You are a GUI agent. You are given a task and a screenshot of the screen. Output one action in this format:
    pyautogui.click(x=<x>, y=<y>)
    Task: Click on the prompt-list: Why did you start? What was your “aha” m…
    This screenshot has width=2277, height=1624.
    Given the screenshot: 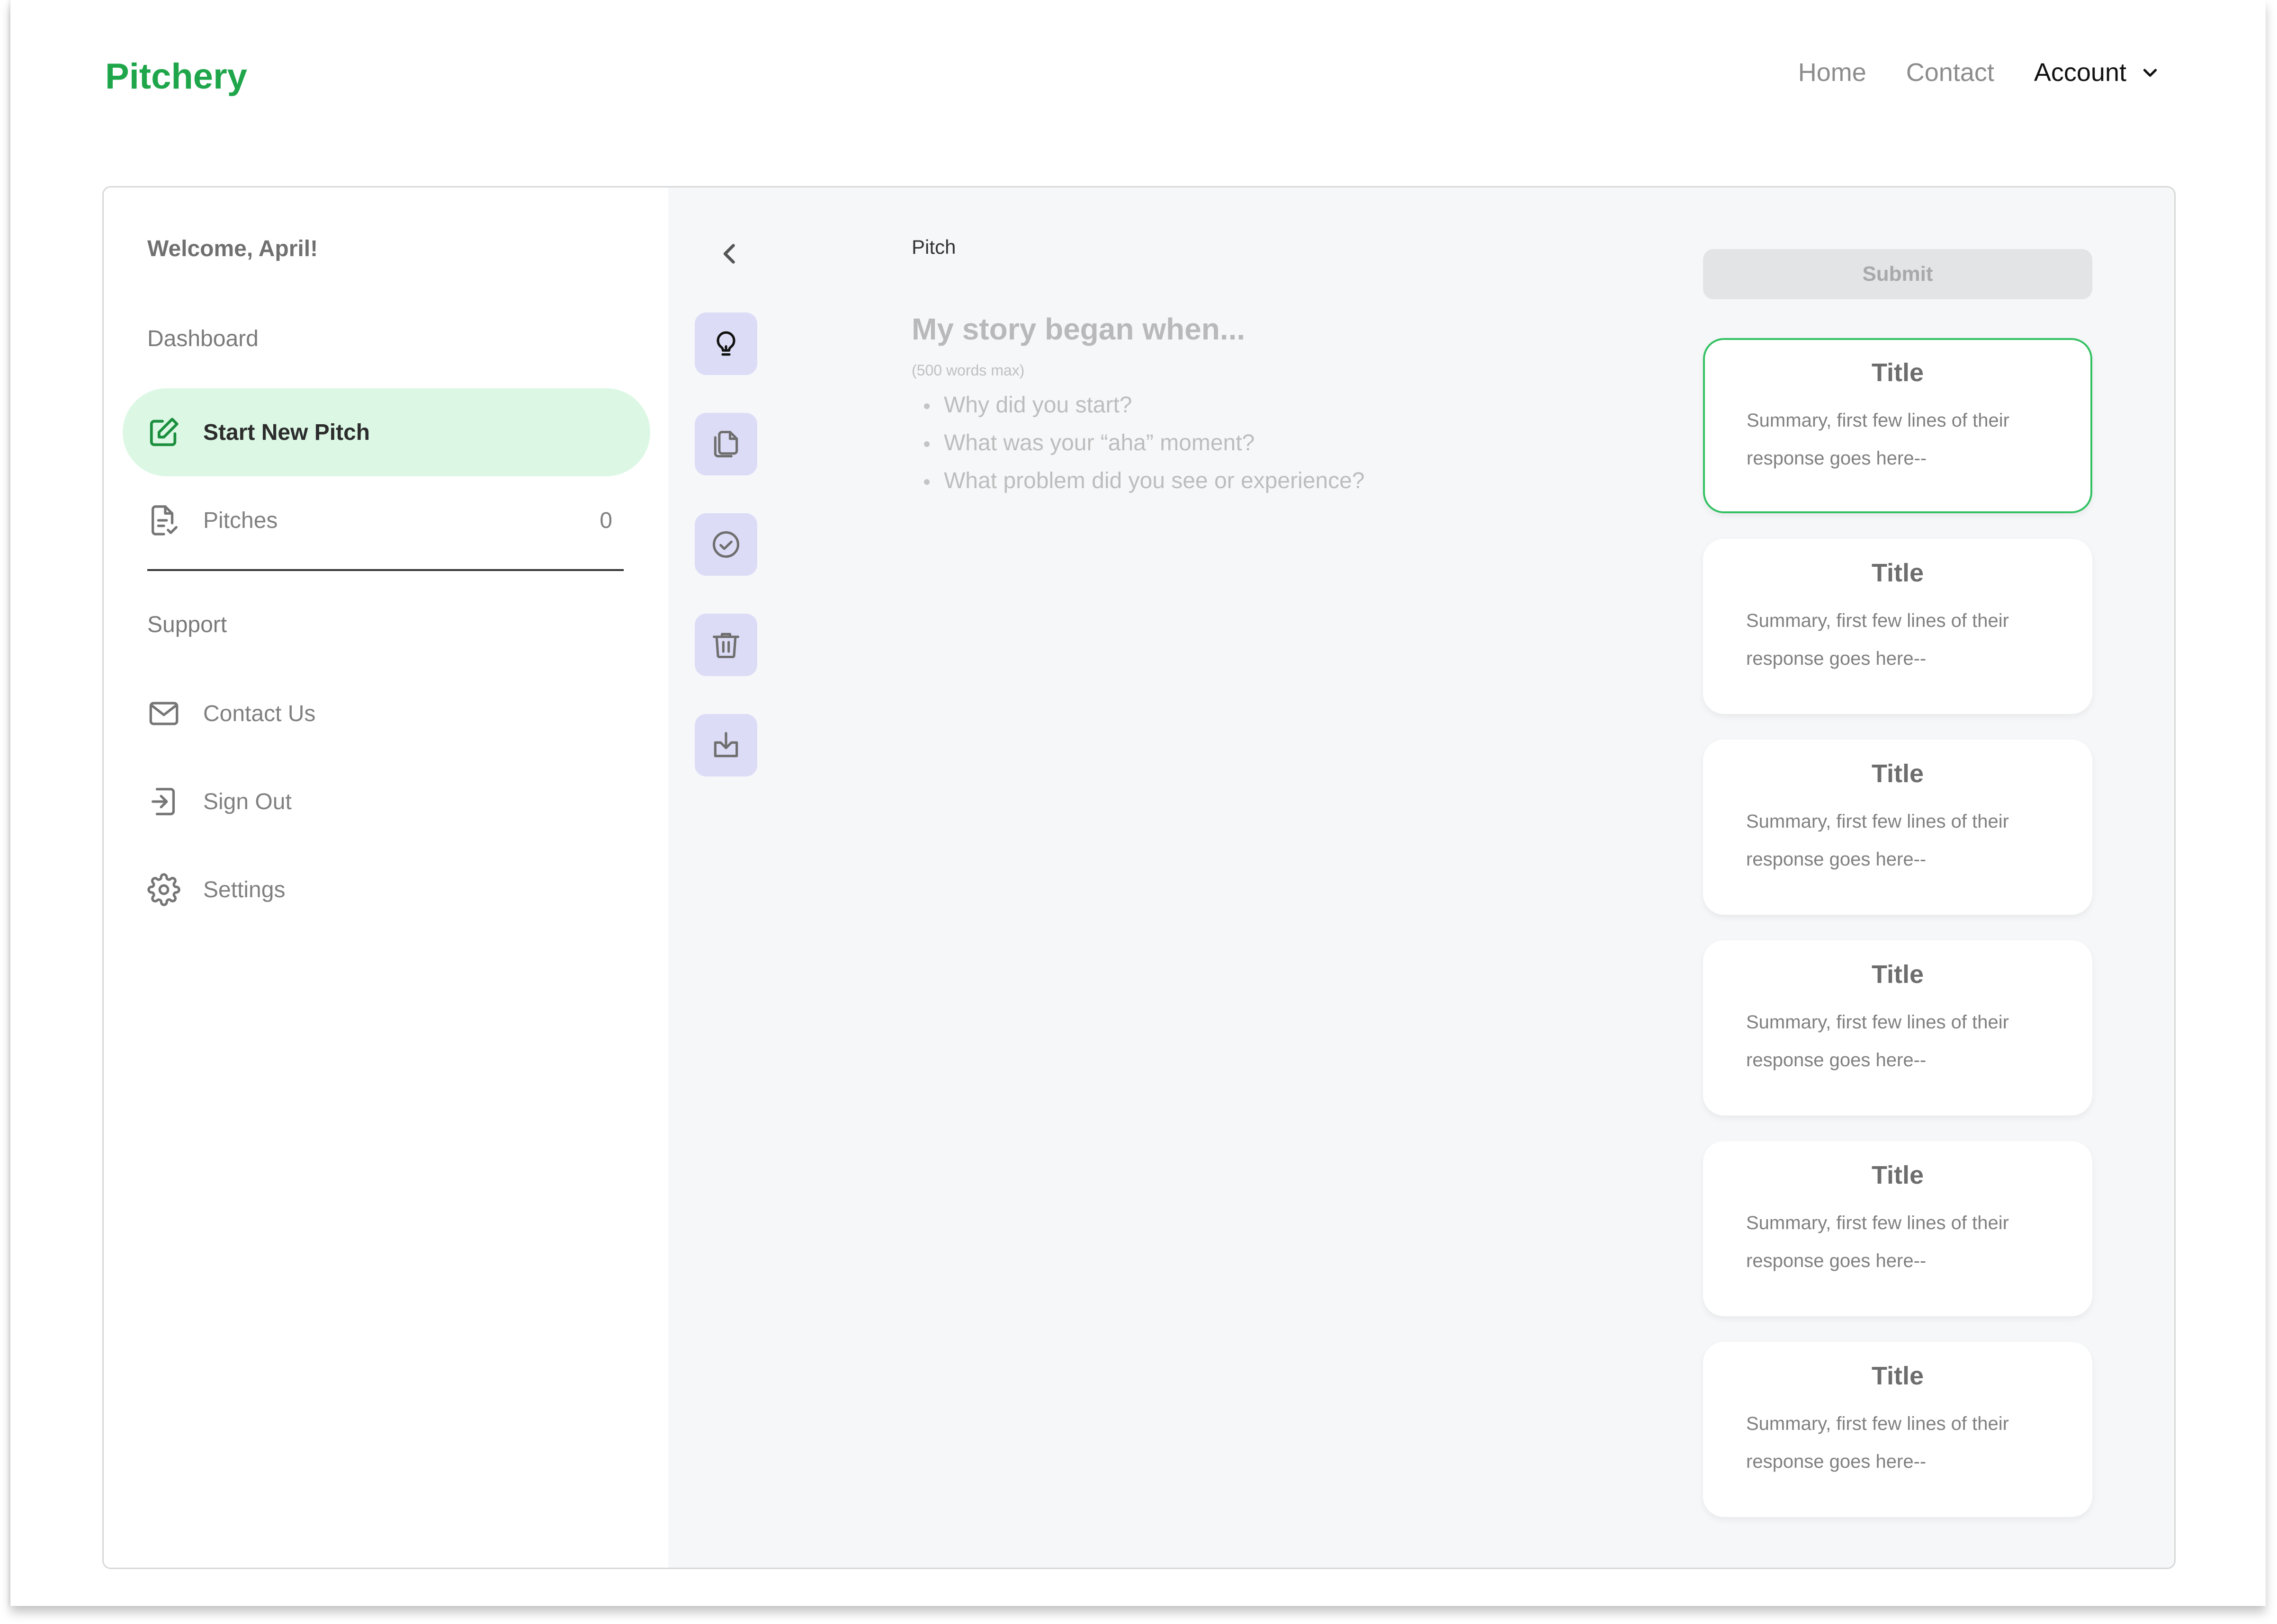 What is the action you would take?
    pyautogui.click(x=1138, y=443)
    